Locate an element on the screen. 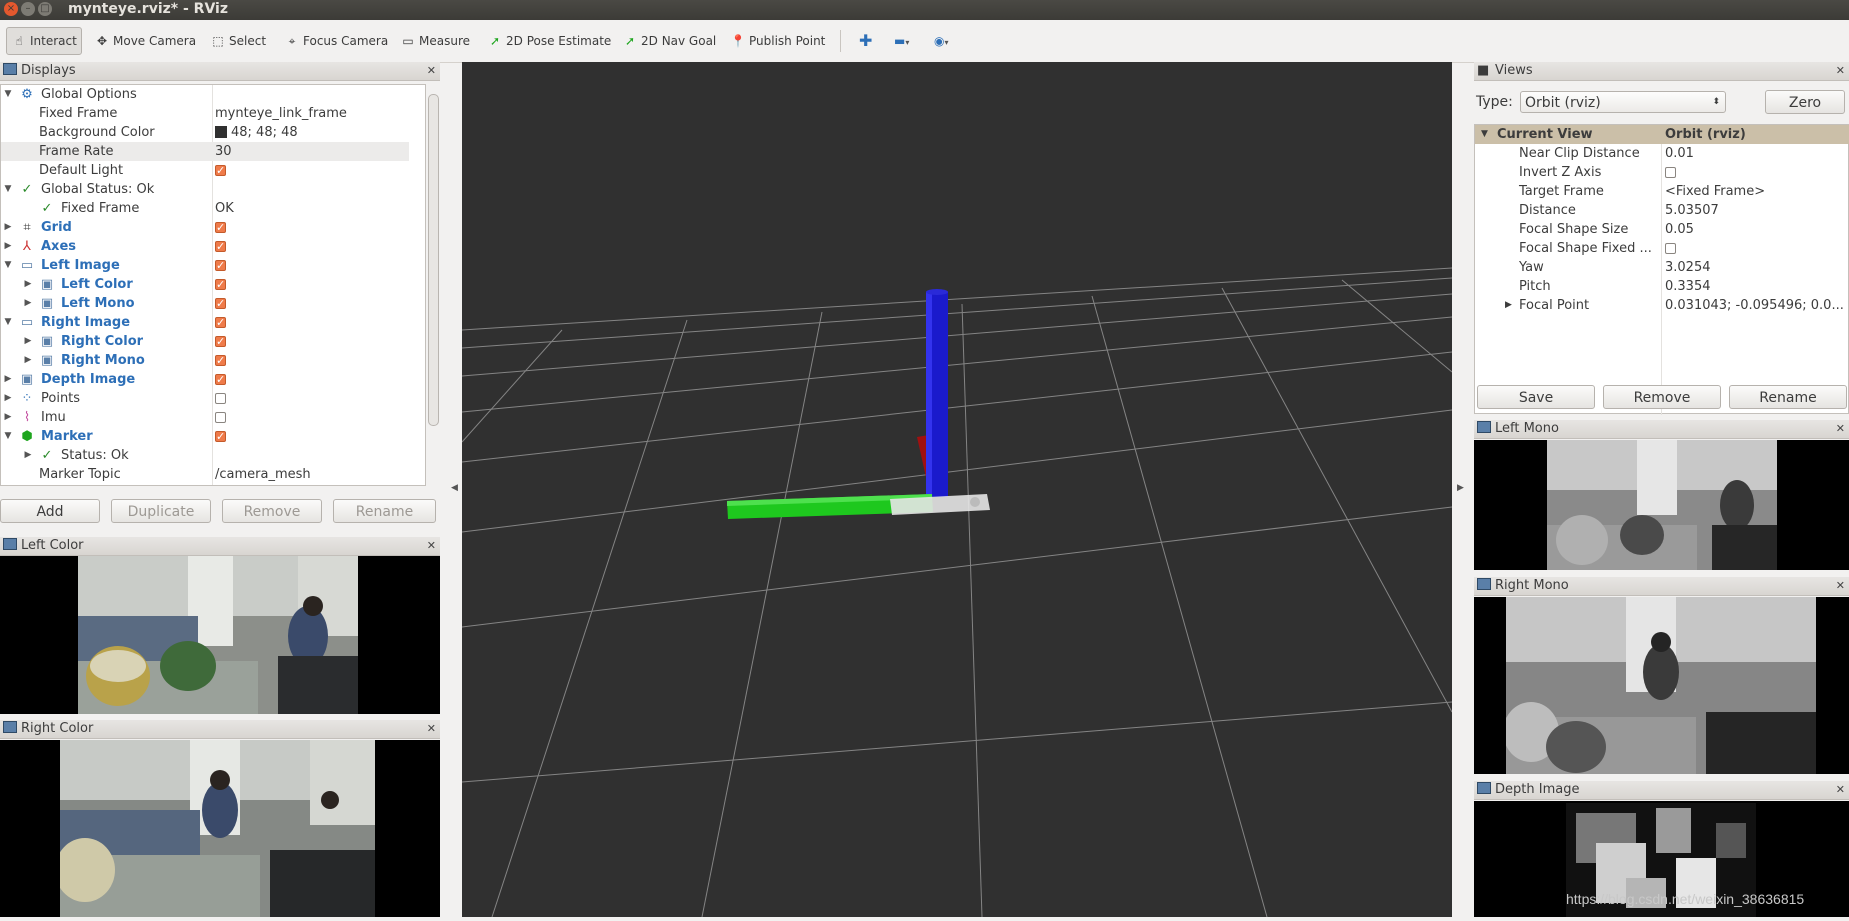 This screenshot has width=1849, height=921. view-row-target-frame: Target Frame <Fixed Frame> is located at coordinates (1662, 191).